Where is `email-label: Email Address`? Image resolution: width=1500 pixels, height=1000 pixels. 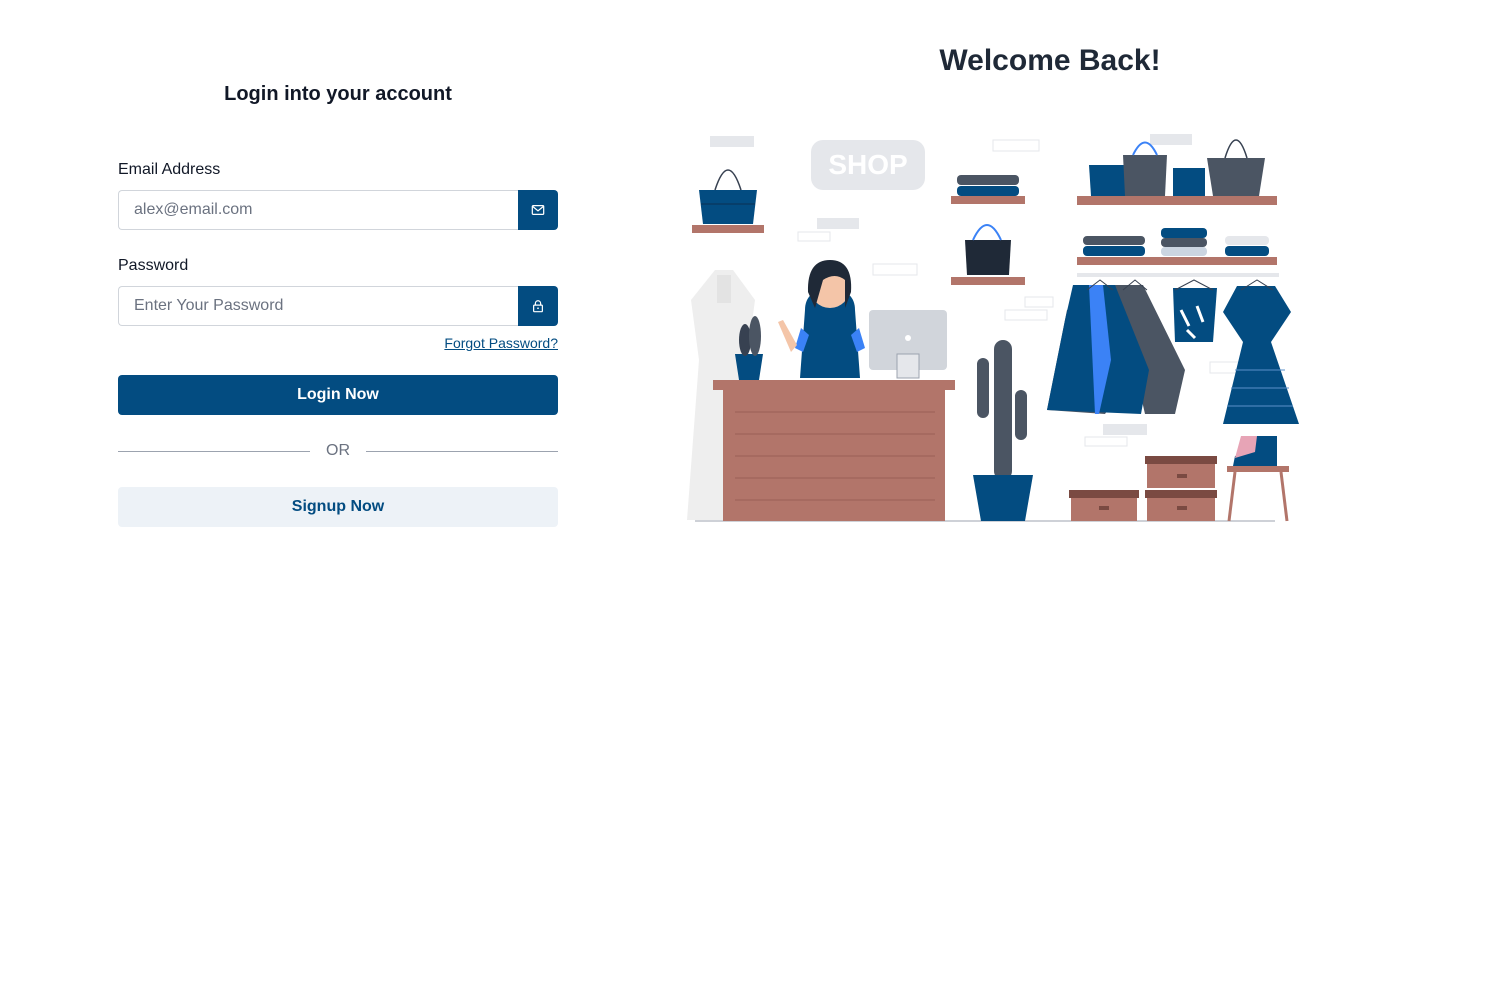 email-label: Email Address is located at coordinates (169, 169).